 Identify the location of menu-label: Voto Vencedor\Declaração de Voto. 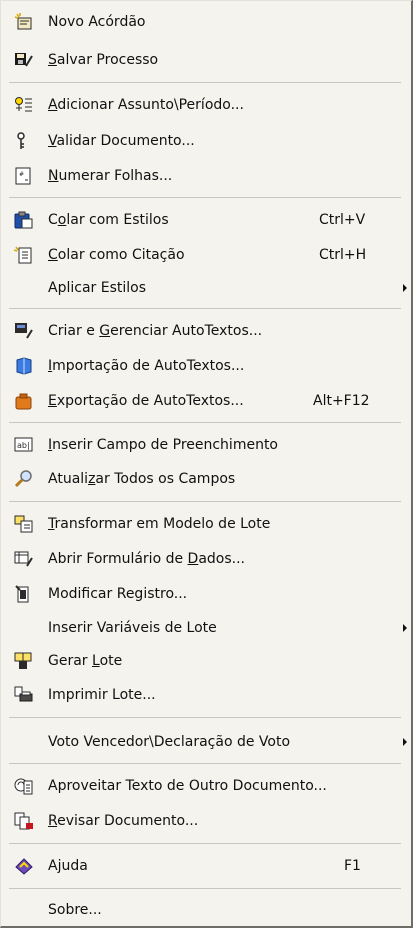
(169, 742).